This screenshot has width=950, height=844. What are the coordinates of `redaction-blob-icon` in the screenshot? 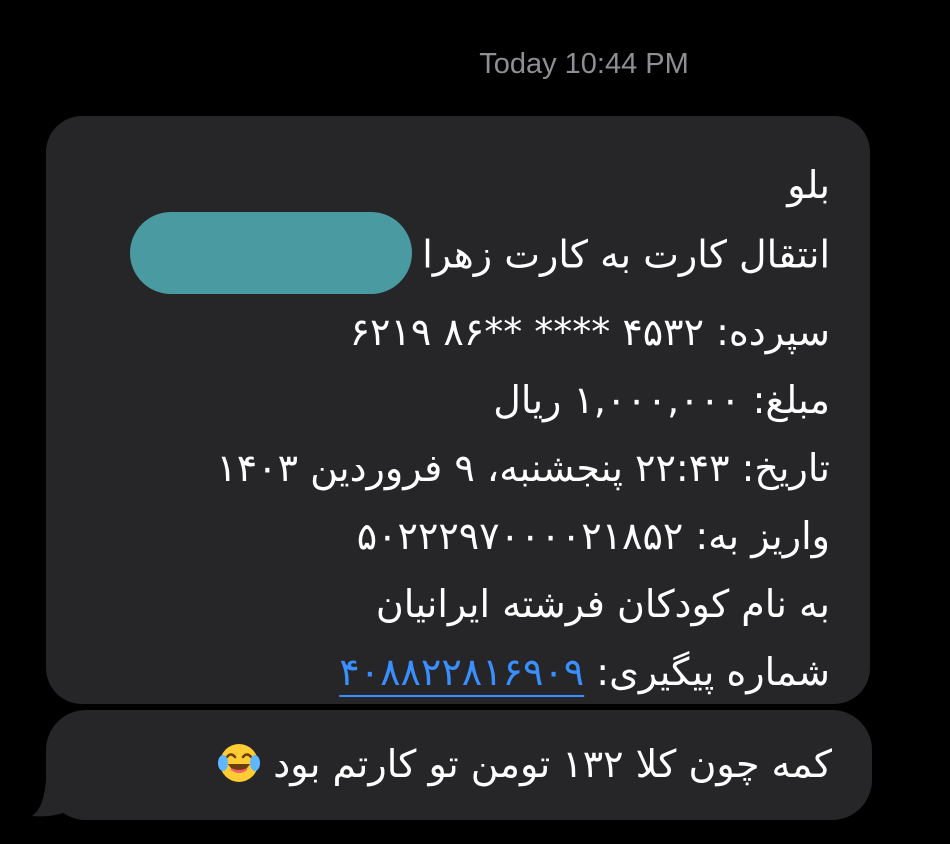 It's located at (271, 253).